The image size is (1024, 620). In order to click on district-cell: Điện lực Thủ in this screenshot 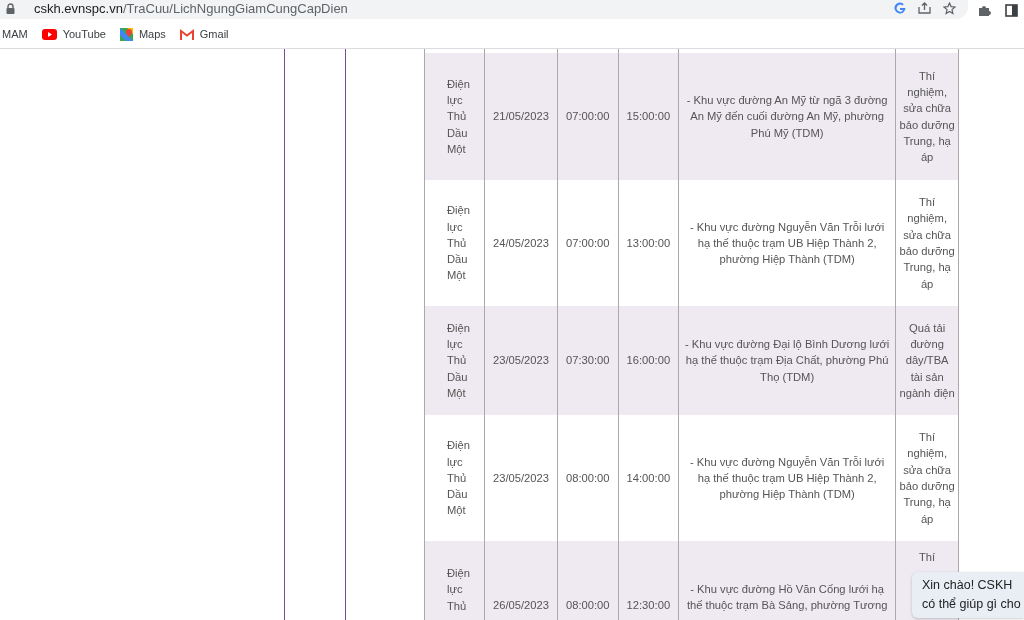, I will do `click(454, 580)`.